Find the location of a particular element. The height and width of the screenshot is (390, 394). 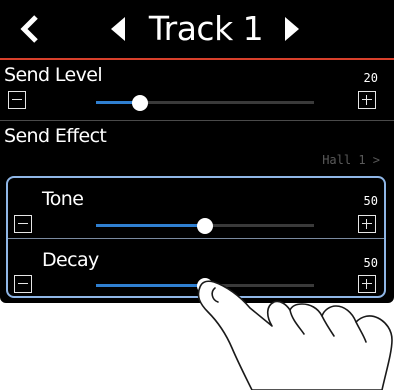

triangle-right-icon is located at coordinates (292, 29).